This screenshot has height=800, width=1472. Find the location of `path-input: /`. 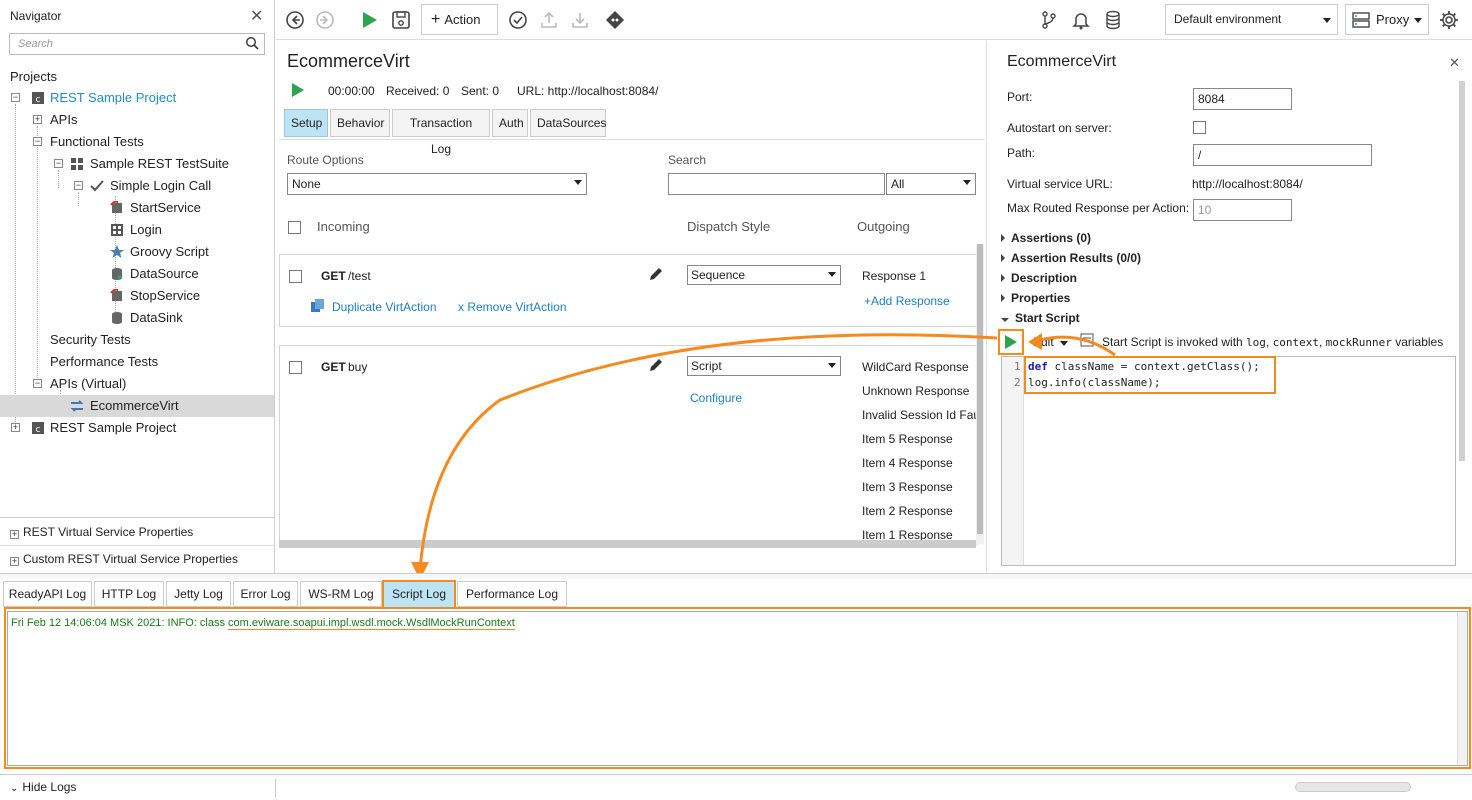

path-input: / is located at coordinates (1282, 155).